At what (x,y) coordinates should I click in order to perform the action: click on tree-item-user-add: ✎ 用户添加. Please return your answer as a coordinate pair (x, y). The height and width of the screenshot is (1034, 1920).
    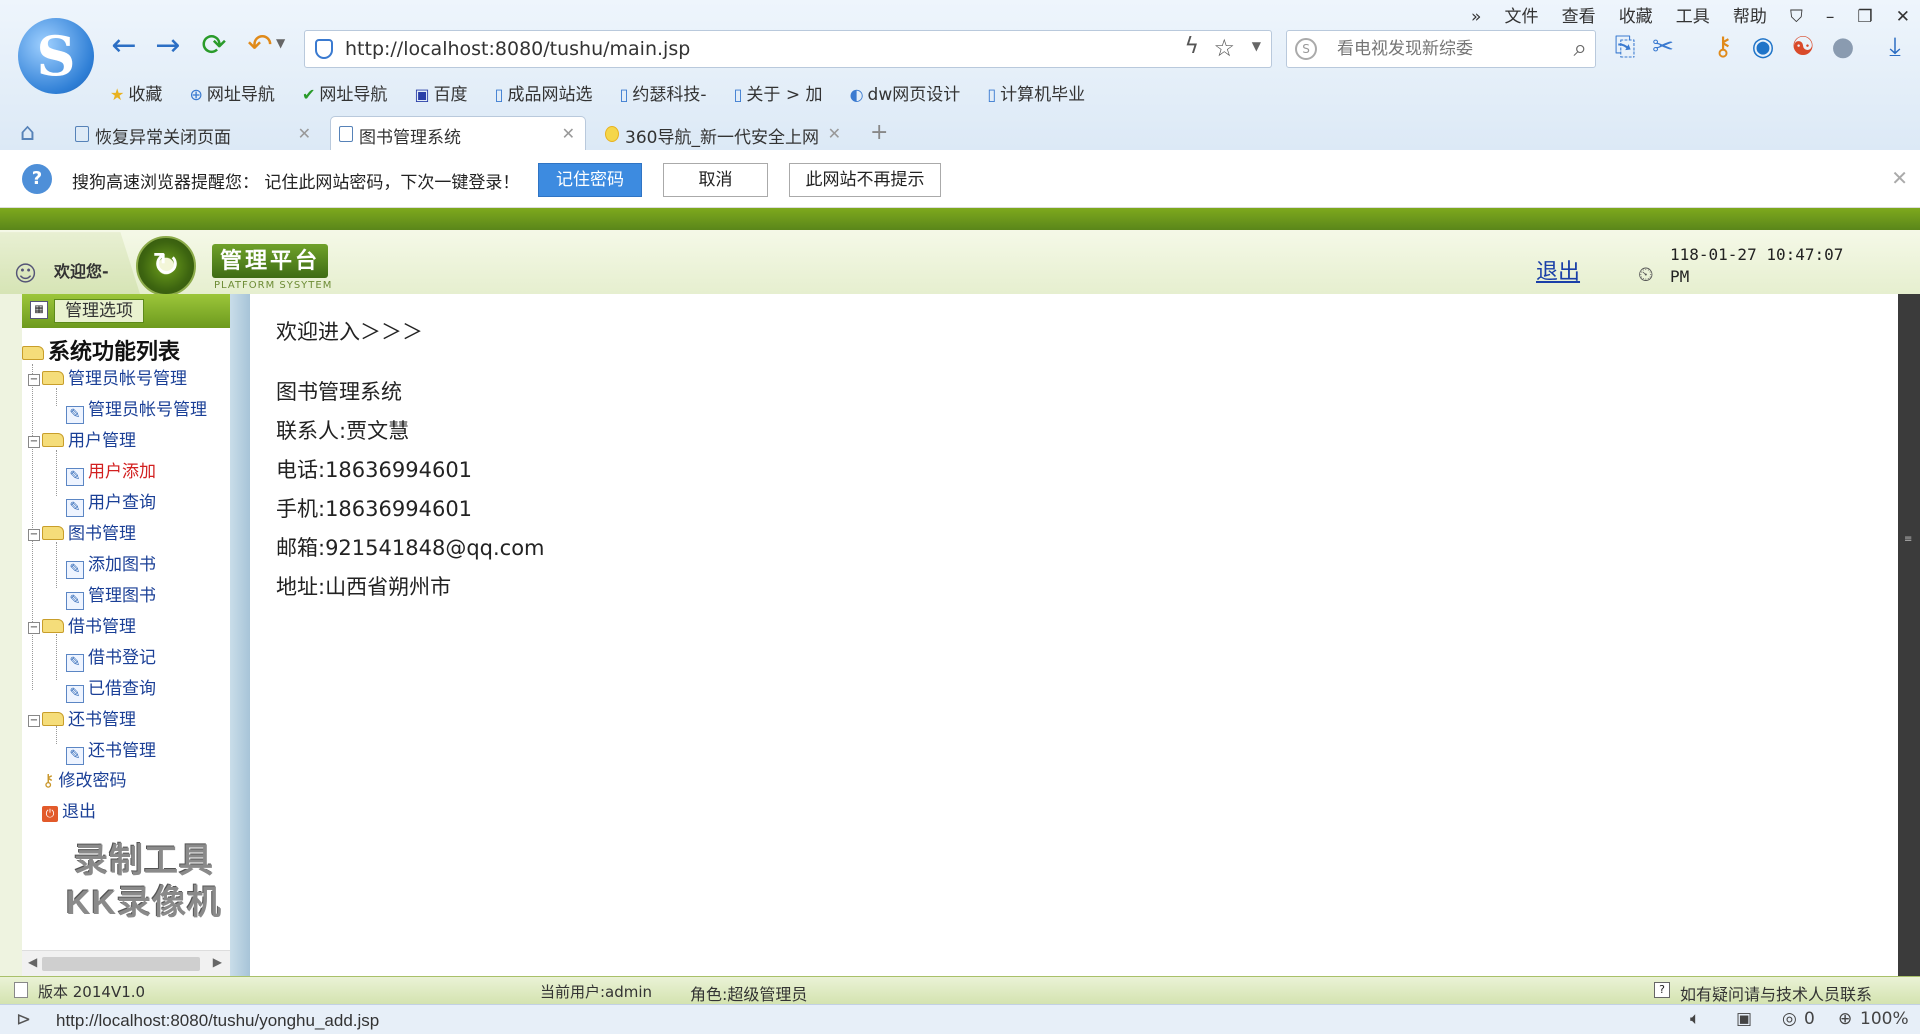
    Looking at the image, I should click on (111, 471).